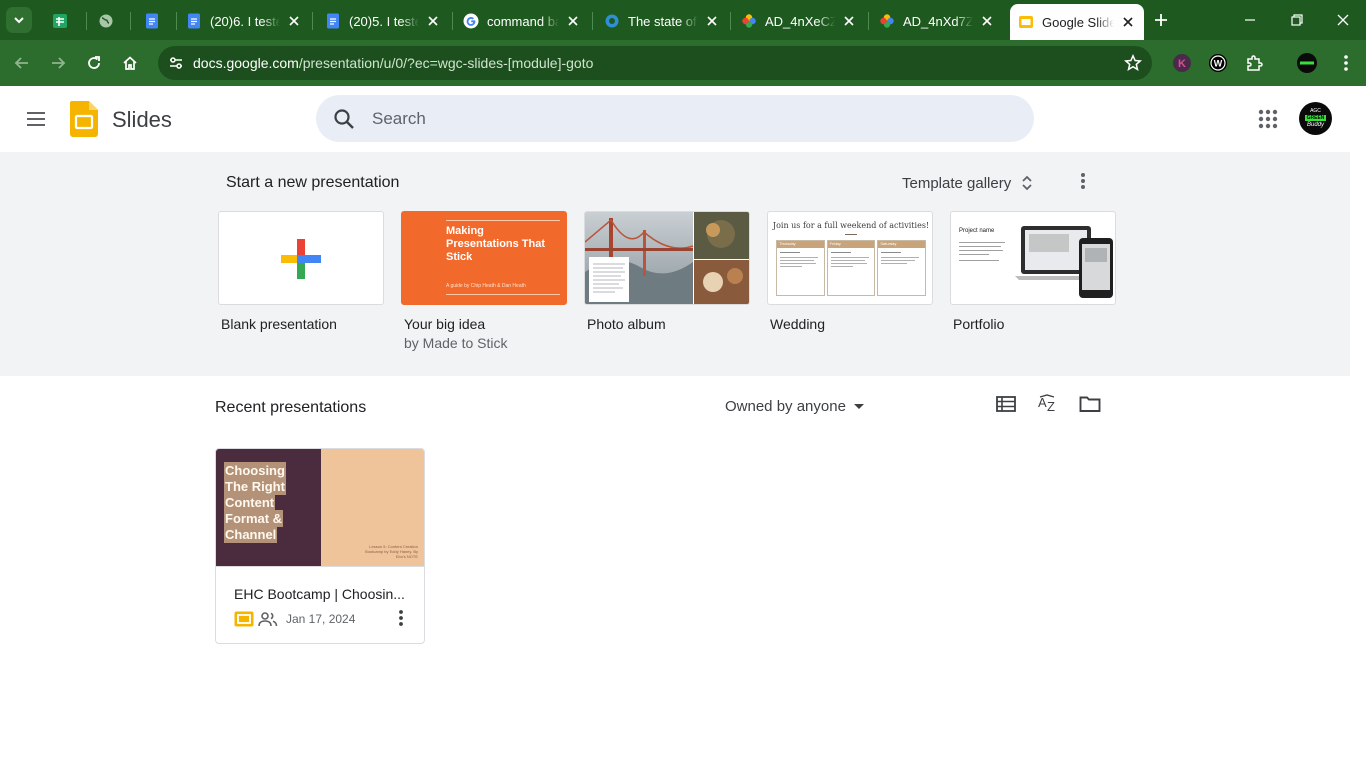 The height and width of the screenshot is (768, 1366). What do you see at coordinates (62, 21) in the screenshot?
I see `tab-sheets` at bounding box center [62, 21].